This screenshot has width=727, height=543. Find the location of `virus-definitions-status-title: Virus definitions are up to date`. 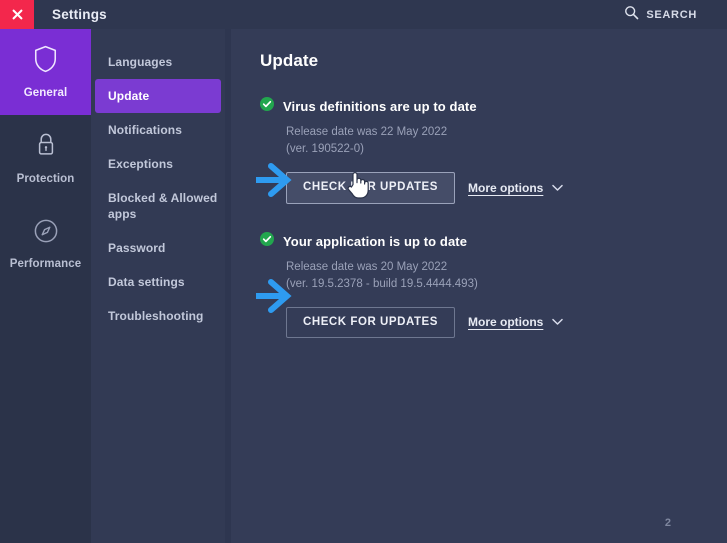

virus-definitions-status-title: Virus definitions are up to date is located at coordinates (380, 106).